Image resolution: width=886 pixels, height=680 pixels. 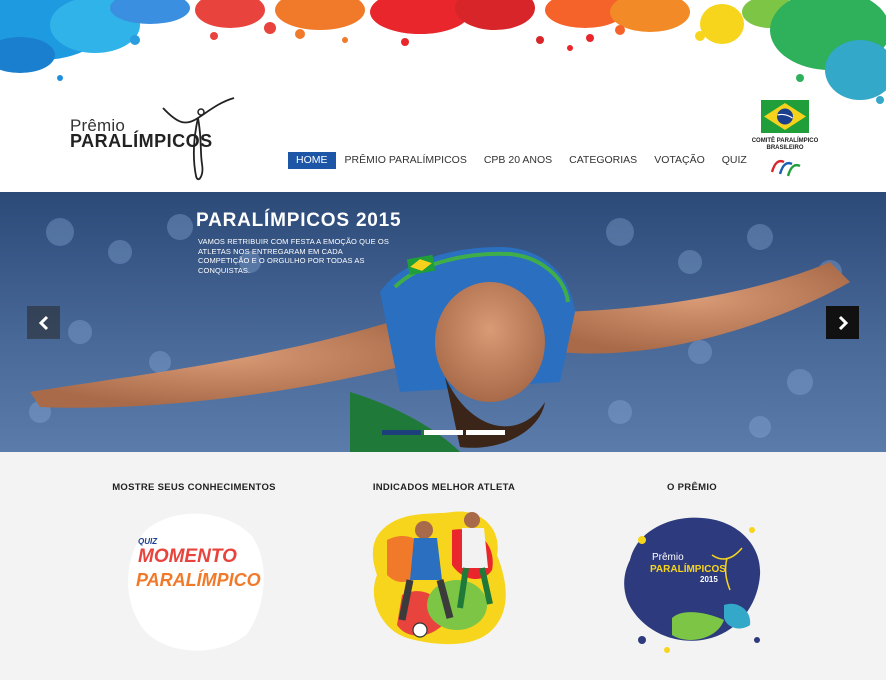 I want to click on section-title-quiz: MOSTRE SEUS CONHECIMENTOS, so click(x=194, y=487).